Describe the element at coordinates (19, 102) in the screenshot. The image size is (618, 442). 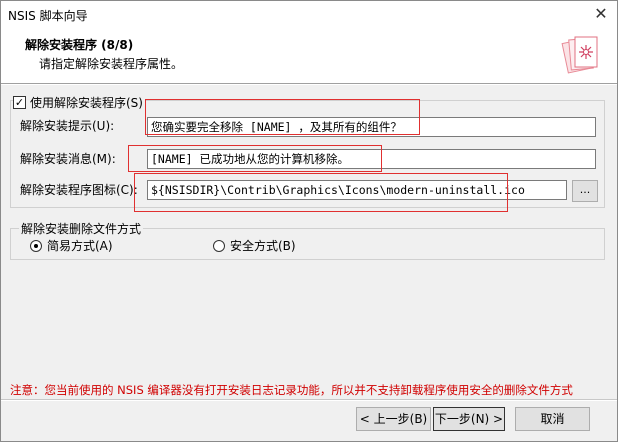
I see `use-uninstaller-checkbox: ✓` at that location.